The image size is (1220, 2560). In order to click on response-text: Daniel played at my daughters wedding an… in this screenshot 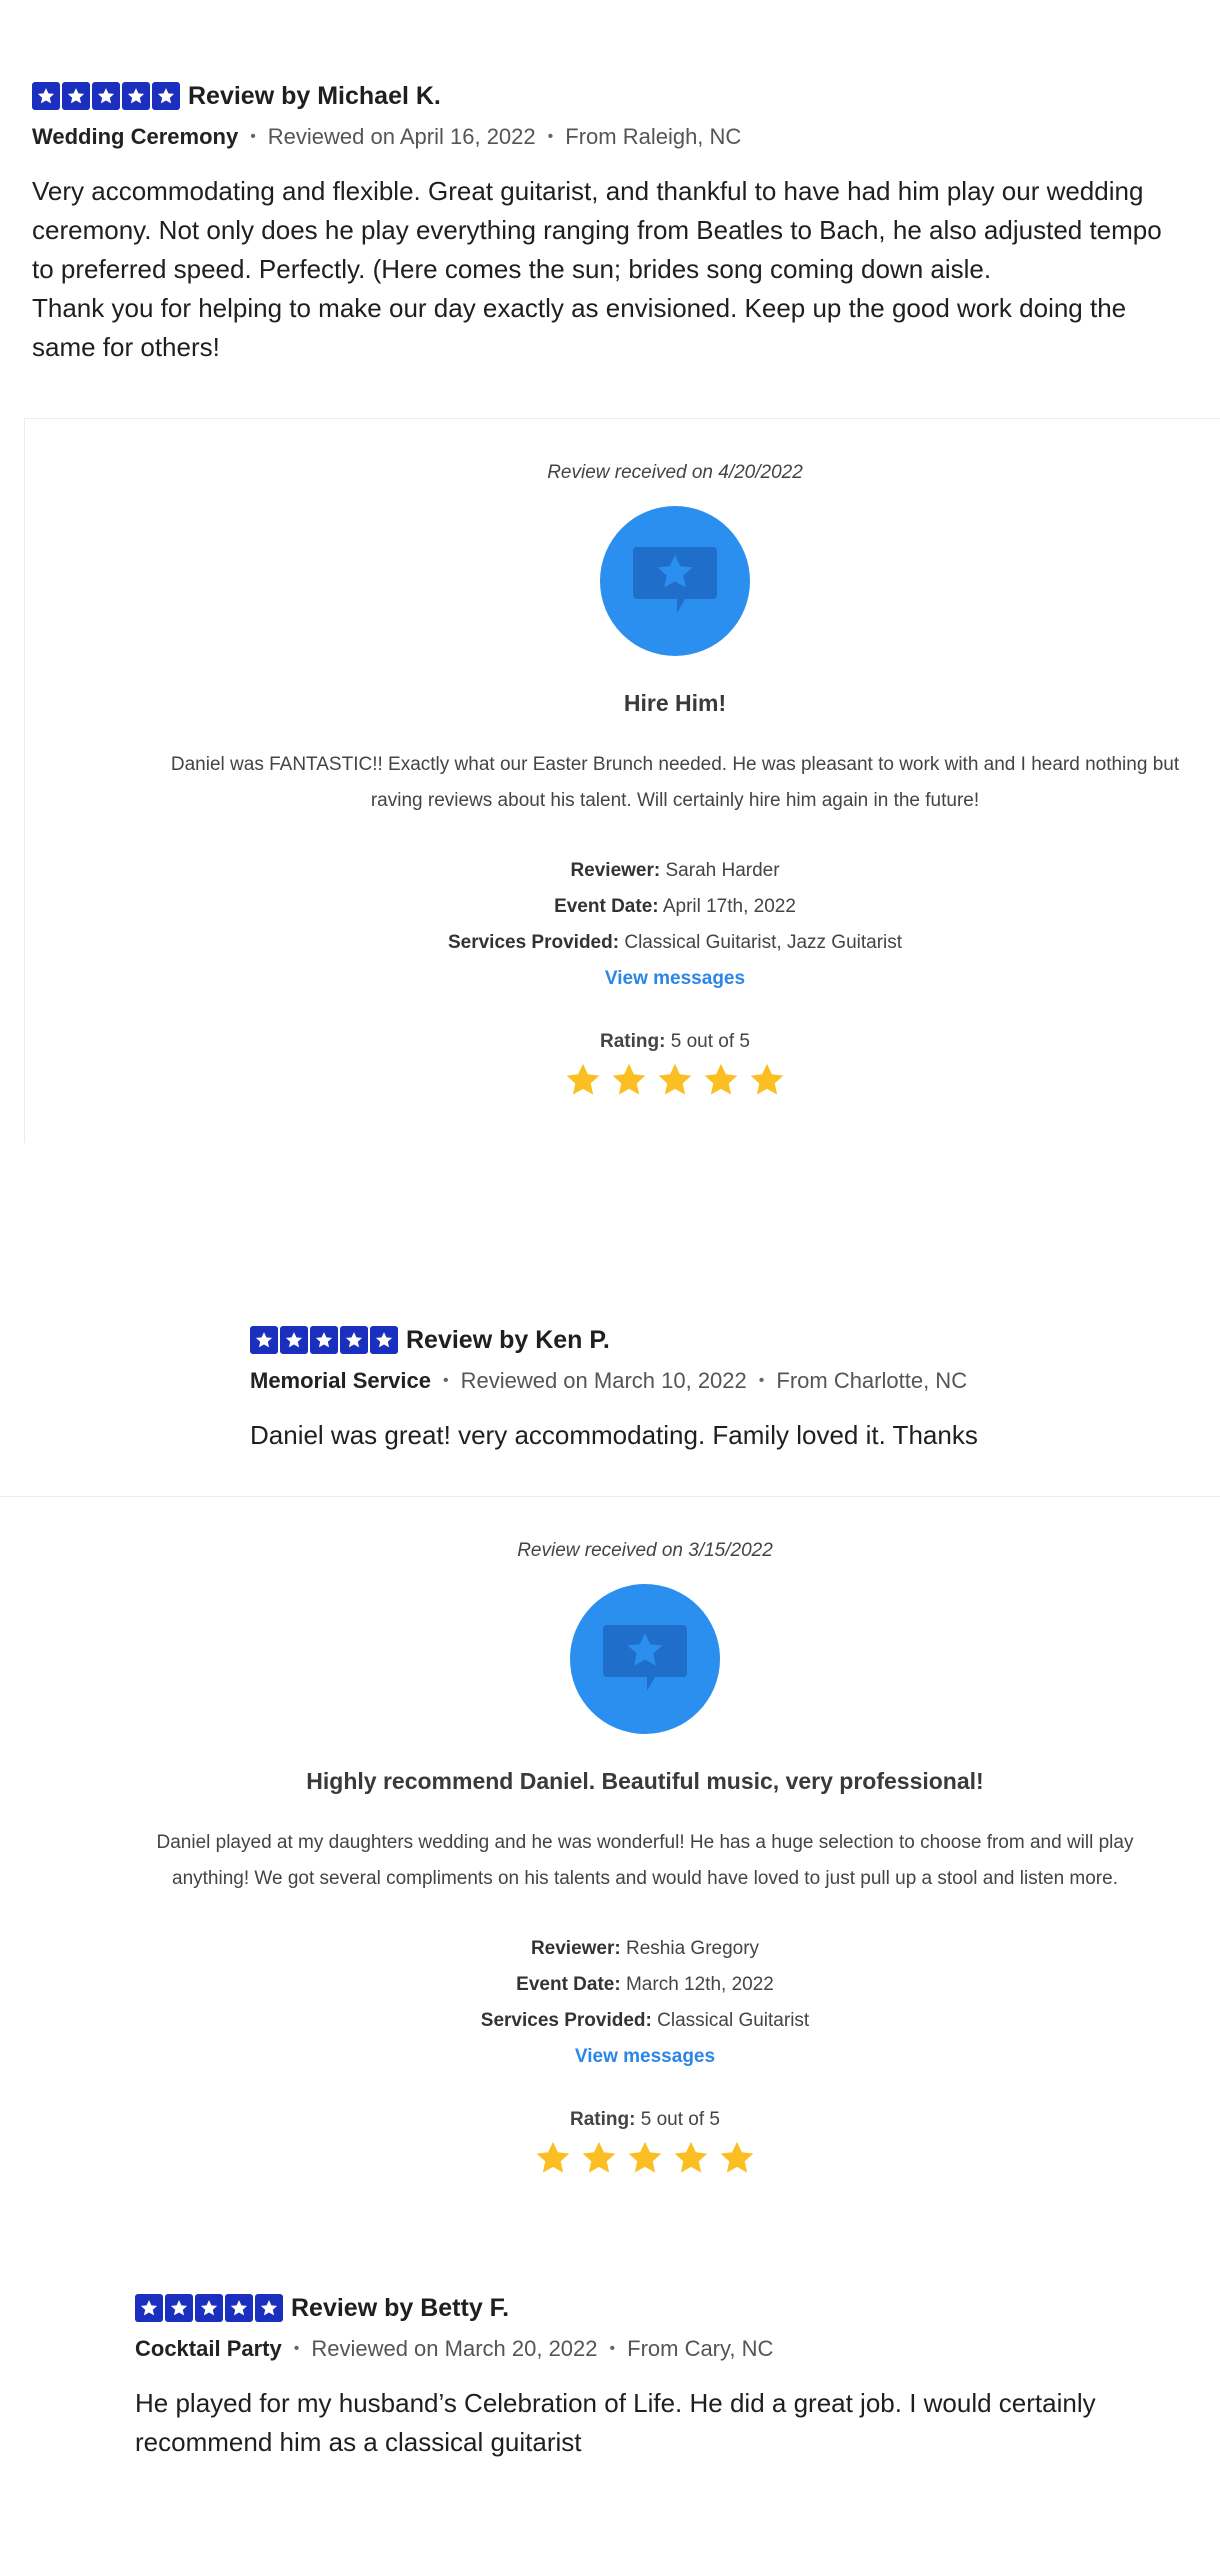, I will do `click(645, 1860)`.